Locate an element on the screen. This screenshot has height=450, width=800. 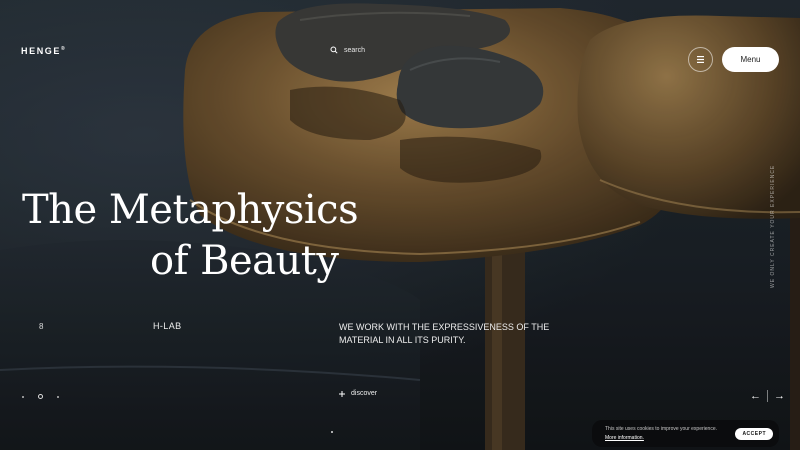
hero-title-line-2: of Beauty is located at coordinates (244, 261).